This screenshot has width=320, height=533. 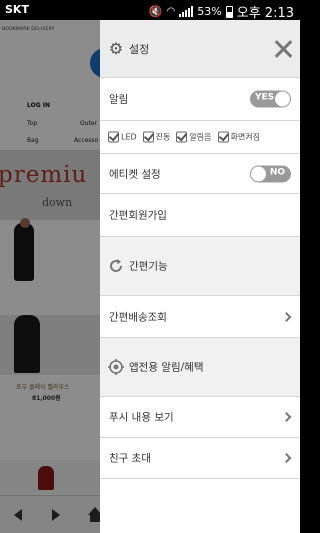 What do you see at coordinates (116, 266) in the screenshot?
I see `refresh-icon` at bounding box center [116, 266].